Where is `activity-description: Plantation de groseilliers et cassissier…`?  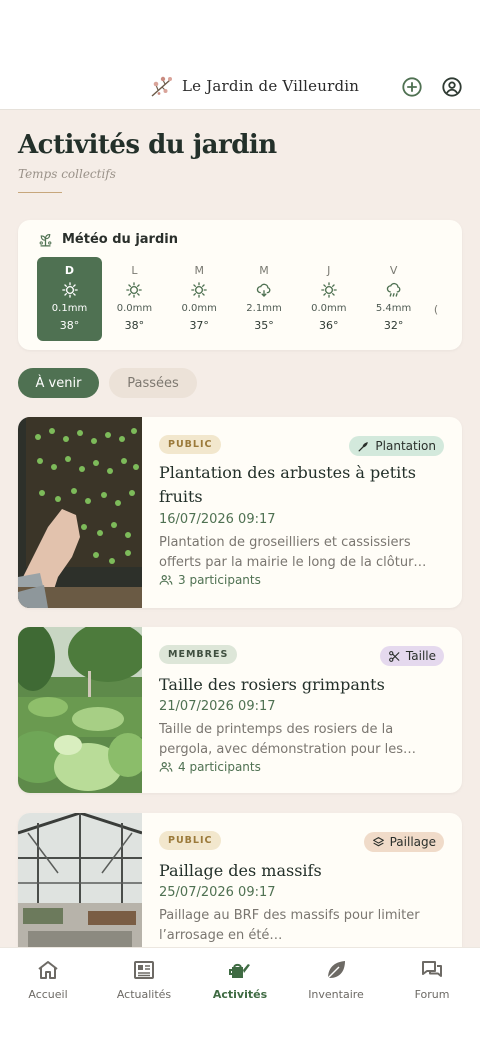
activity-description: Plantation de groseilliers et cassissier… is located at coordinates (293, 552).